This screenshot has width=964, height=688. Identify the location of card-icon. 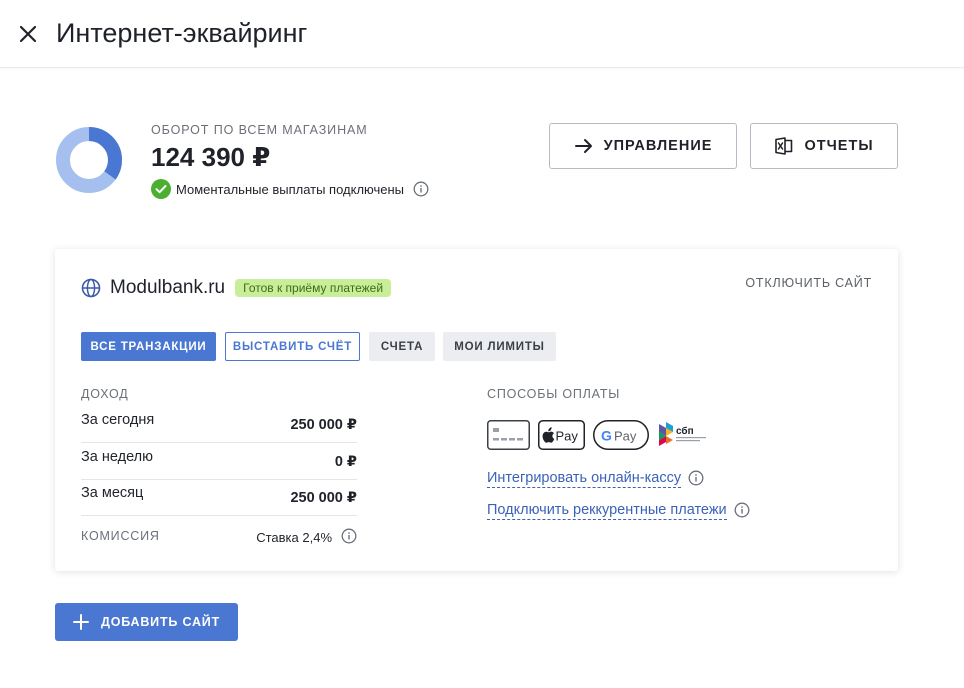
(508, 435).